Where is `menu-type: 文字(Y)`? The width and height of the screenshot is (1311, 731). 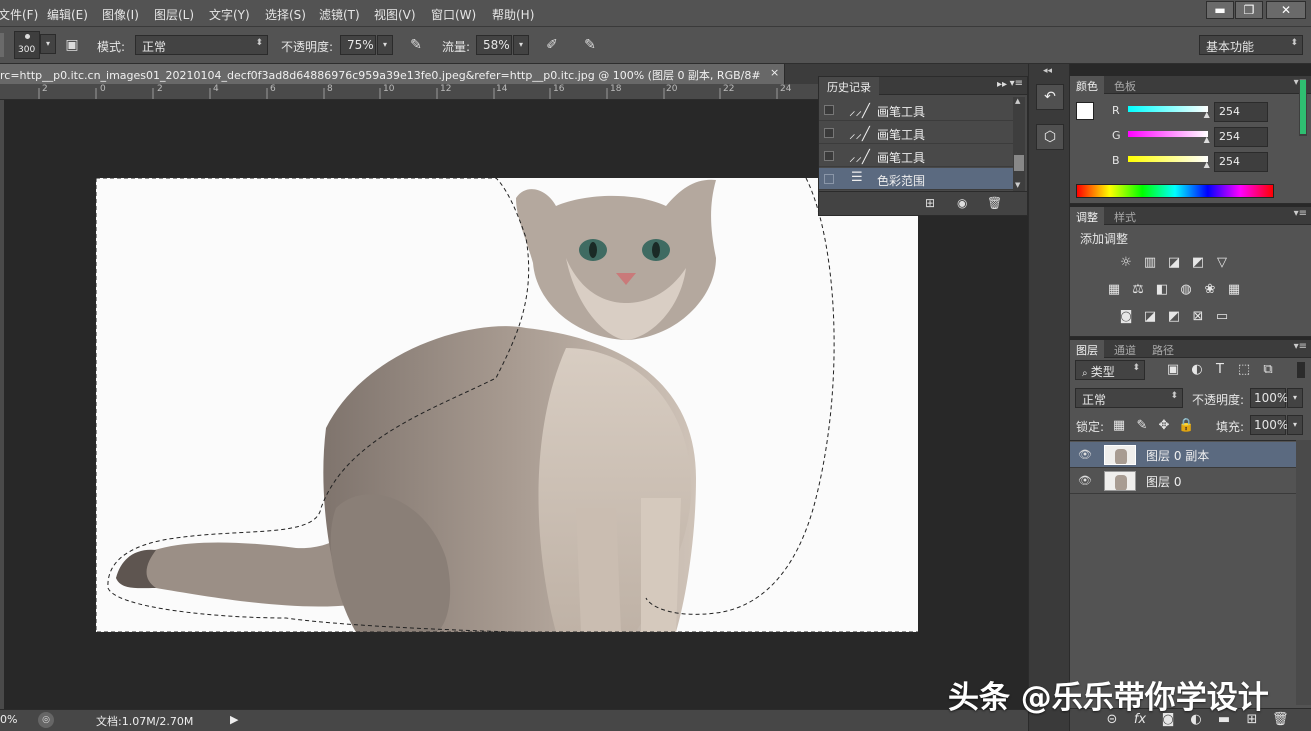
menu-type: 文字(Y) is located at coordinates (229, 14).